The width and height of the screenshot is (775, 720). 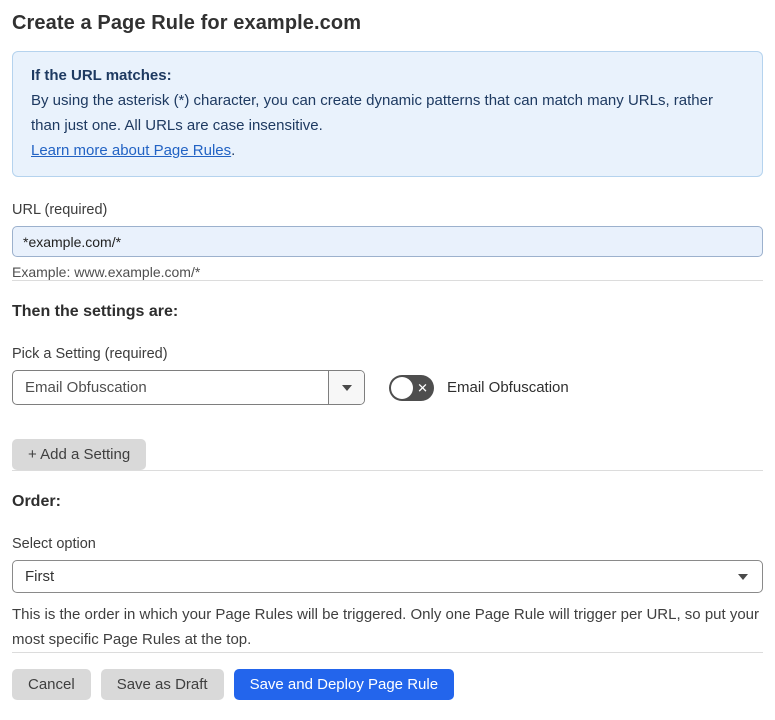 I want to click on add-setting-button: + Add a Setting, so click(x=79, y=454).